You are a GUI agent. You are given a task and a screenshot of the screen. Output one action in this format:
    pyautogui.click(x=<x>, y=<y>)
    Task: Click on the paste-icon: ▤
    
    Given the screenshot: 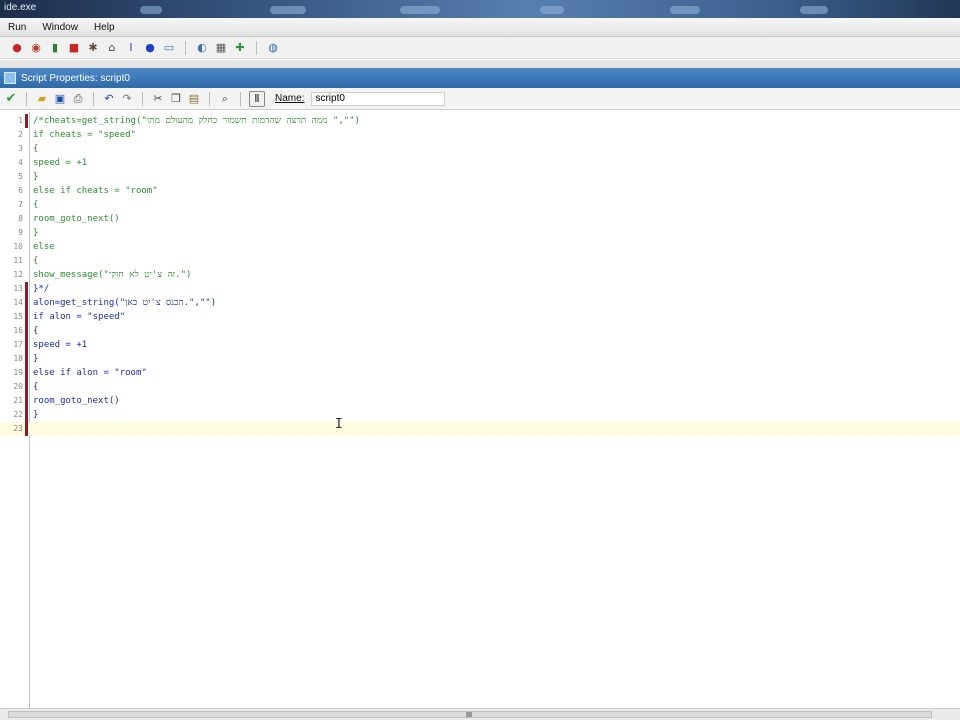 What is the action you would take?
    pyautogui.click(x=194, y=99)
    